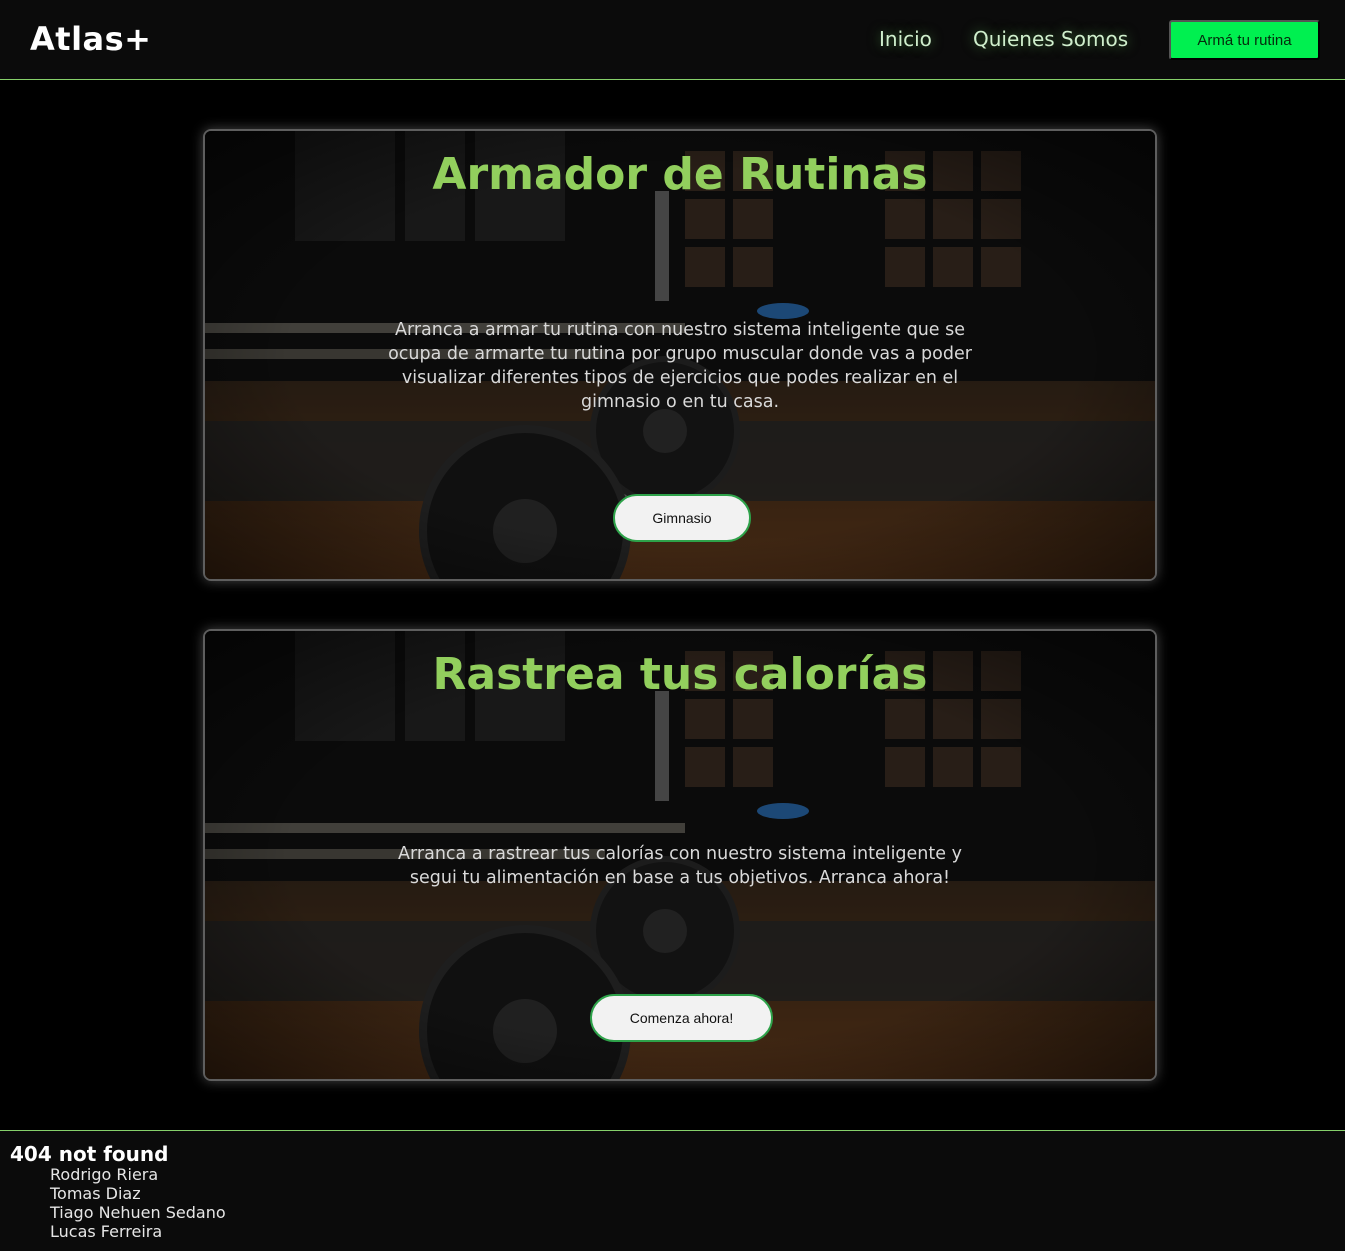 The width and height of the screenshot is (1345, 1251). What do you see at coordinates (905, 39) in the screenshot?
I see `nav-link-inicio: Inicio` at bounding box center [905, 39].